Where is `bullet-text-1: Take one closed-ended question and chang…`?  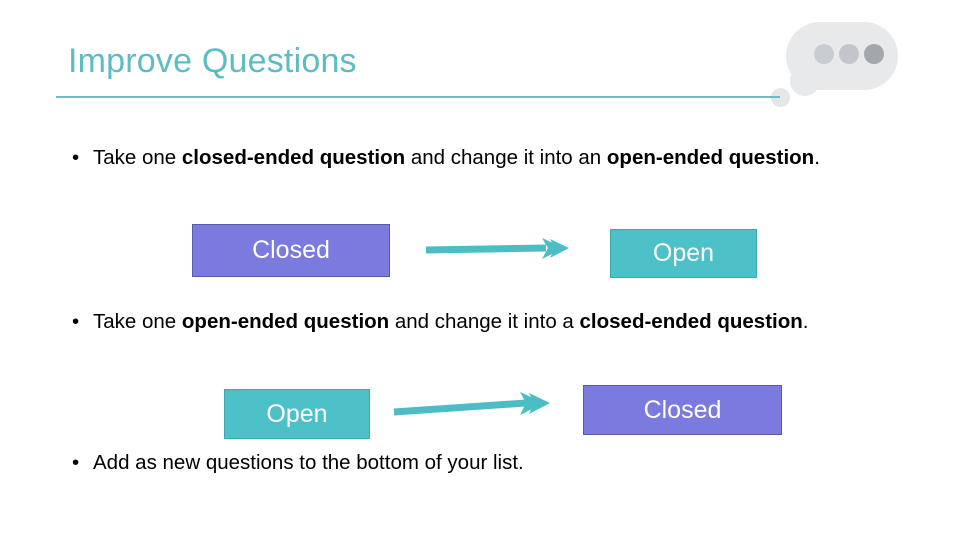
bullet-text-1: Take one closed-ended question and chang… is located at coordinates (477, 157).